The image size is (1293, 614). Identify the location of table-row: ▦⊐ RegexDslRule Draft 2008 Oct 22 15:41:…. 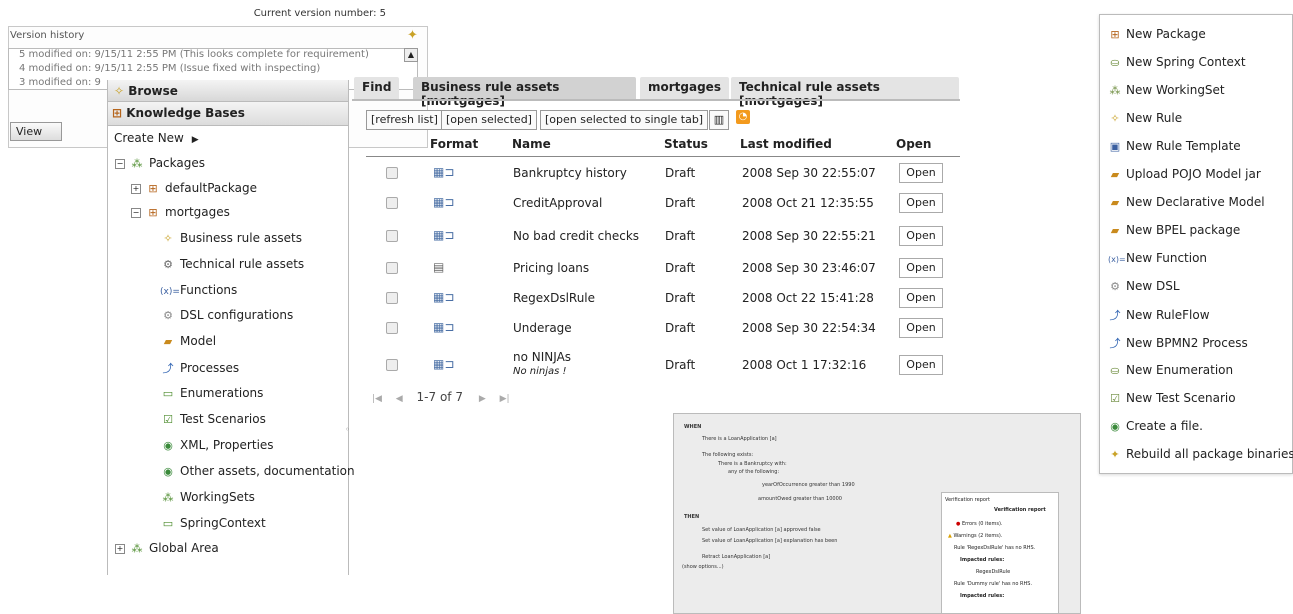
(663, 298).